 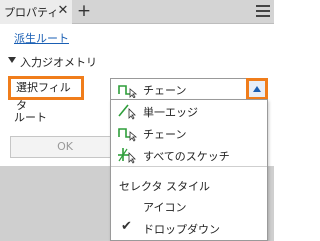 What do you see at coordinates (189, 166) in the screenshot?
I see `dropdown-divider` at bounding box center [189, 166].